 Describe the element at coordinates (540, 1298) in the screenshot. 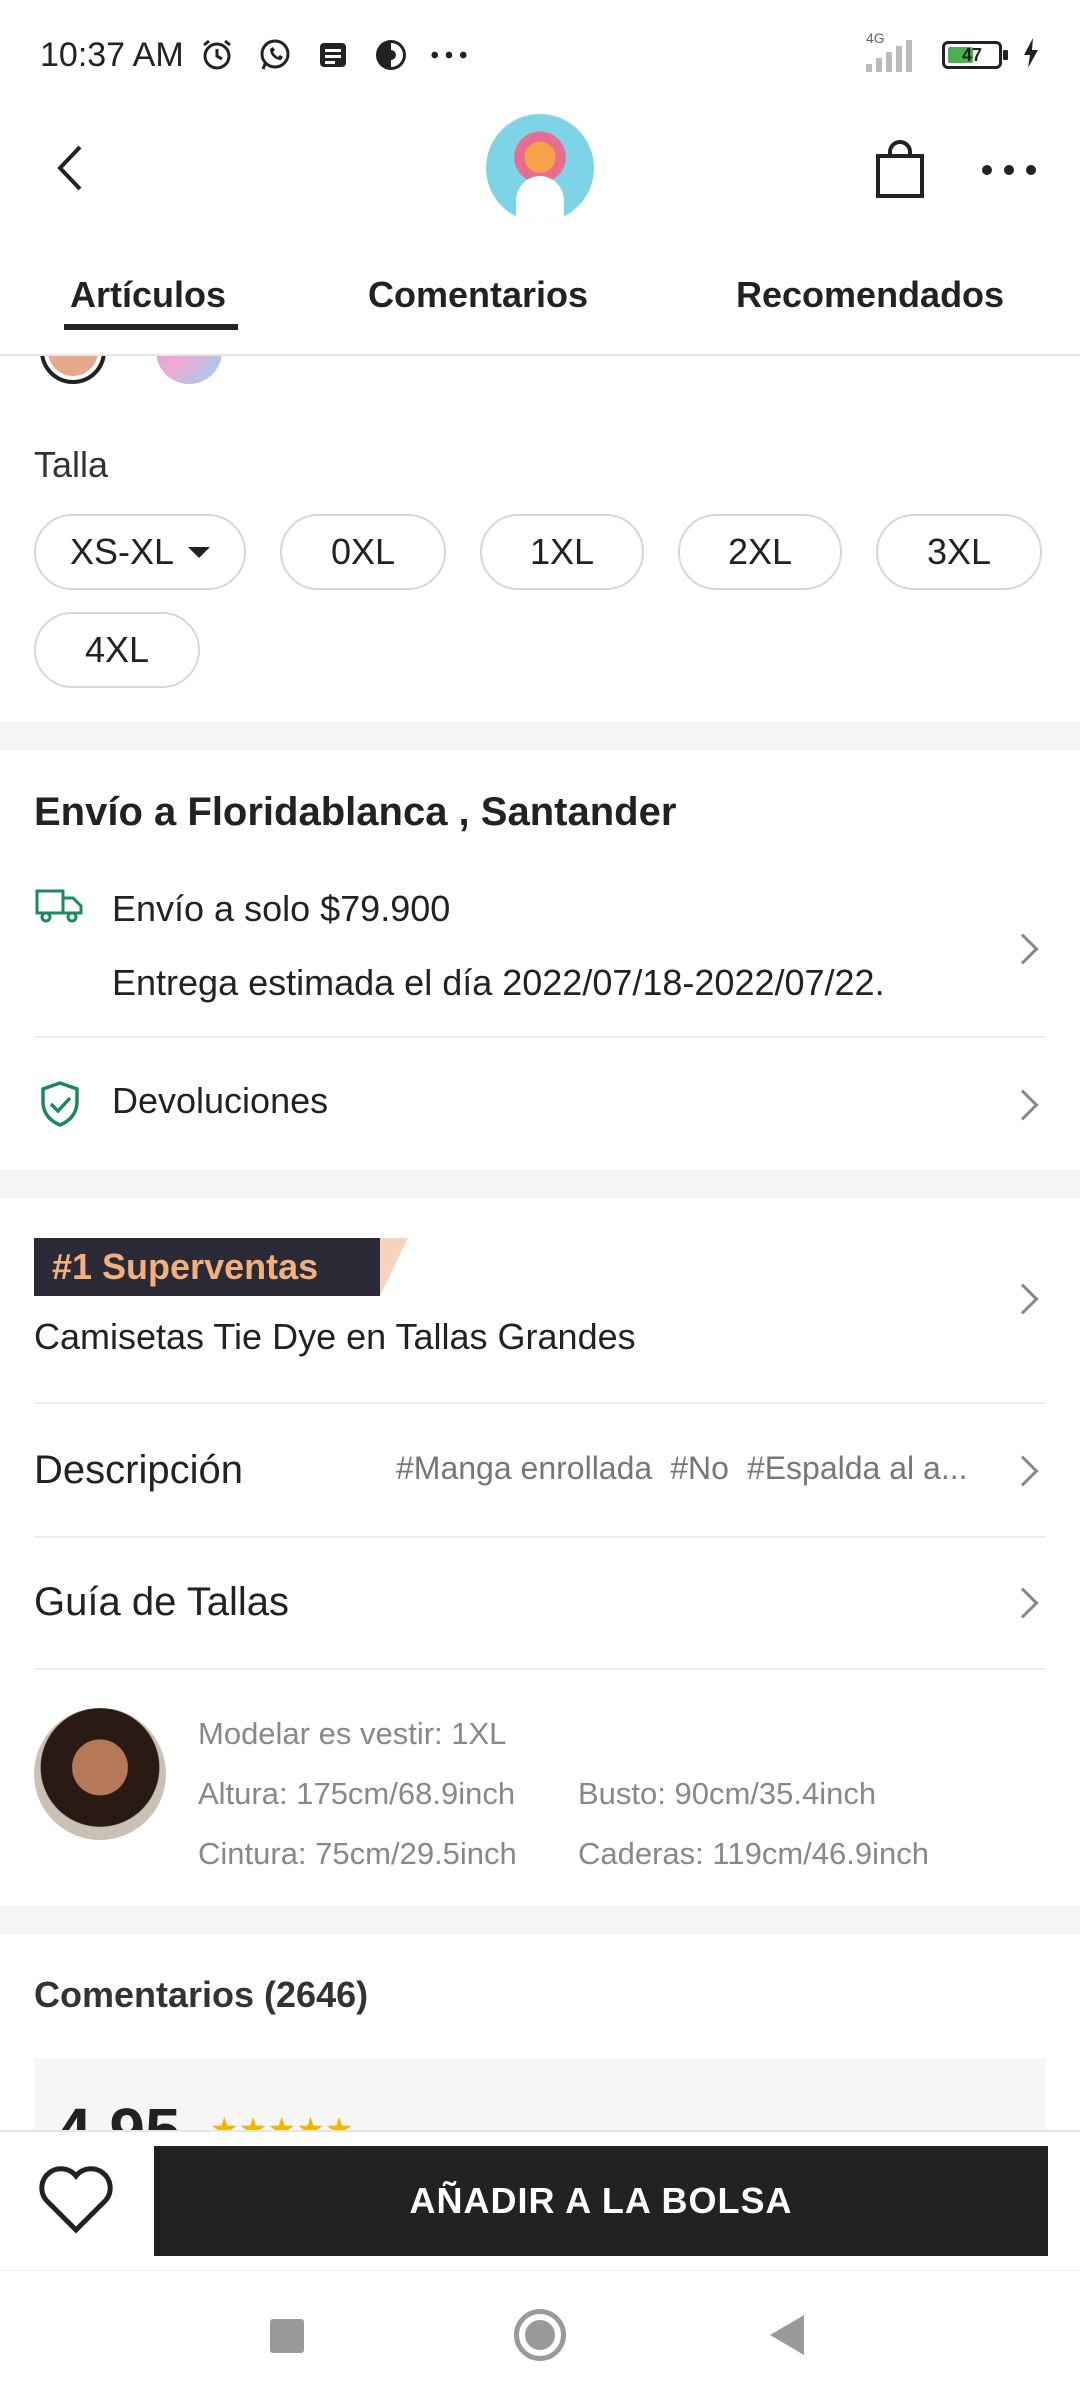

I see `bestseller-row` at that location.